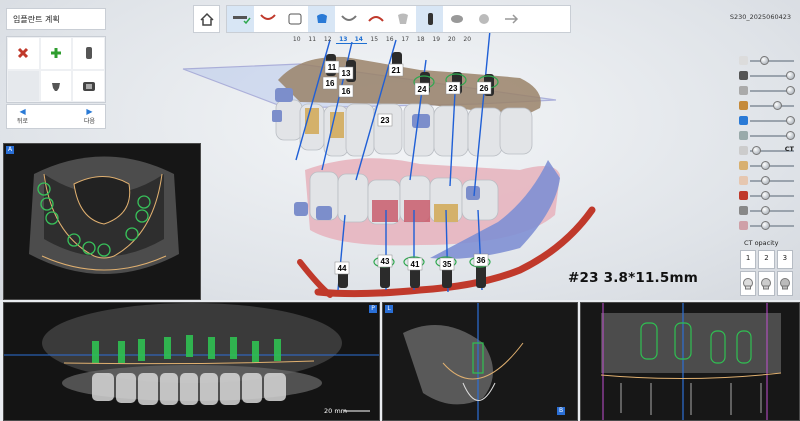  I want to click on upper-arch-tool, so click(348, 19).